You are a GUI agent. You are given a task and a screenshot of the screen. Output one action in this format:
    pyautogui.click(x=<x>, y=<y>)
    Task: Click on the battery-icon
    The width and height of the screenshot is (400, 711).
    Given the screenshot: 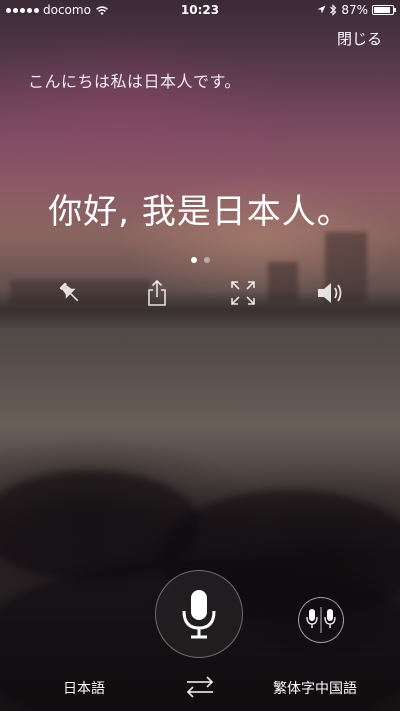 What is the action you would take?
    pyautogui.click(x=384, y=10)
    